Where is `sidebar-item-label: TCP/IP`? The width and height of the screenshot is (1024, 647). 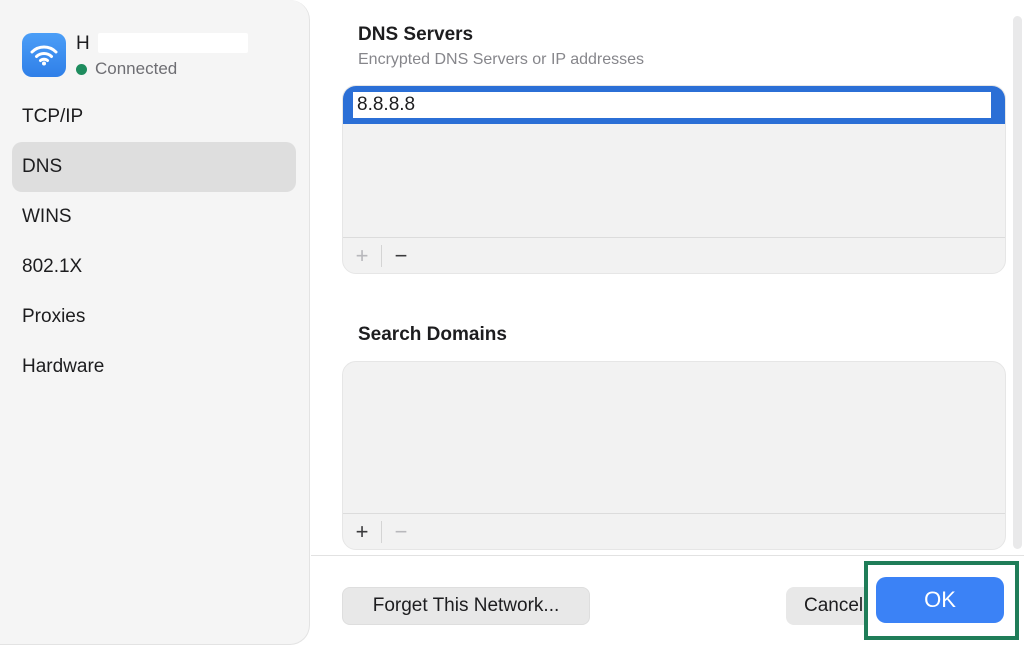
sidebar-item-label: TCP/IP is located at coordinates (53, 116).